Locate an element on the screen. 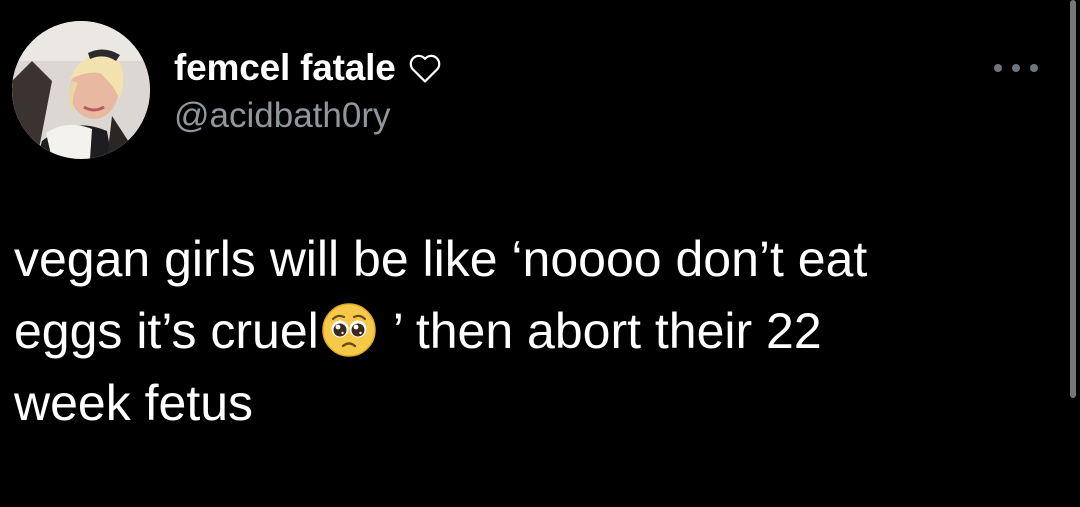  more-options-icon is located at coordinates (1016, 68).